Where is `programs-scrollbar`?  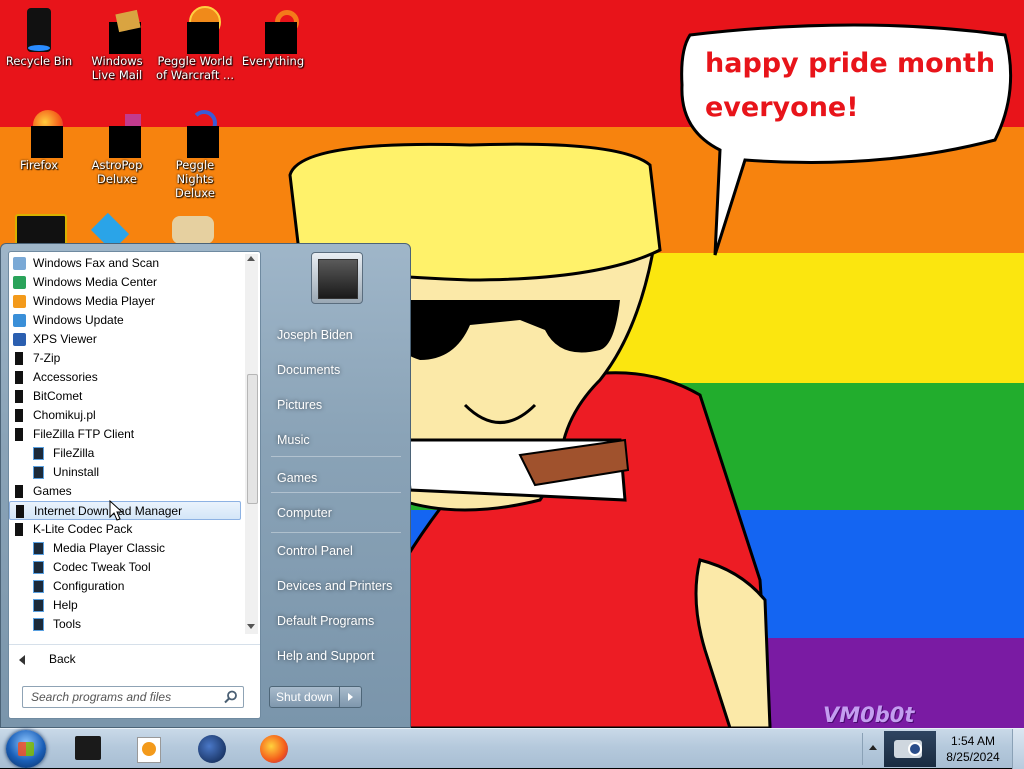 programs-scrollbar is located at coordinates (251, 444).